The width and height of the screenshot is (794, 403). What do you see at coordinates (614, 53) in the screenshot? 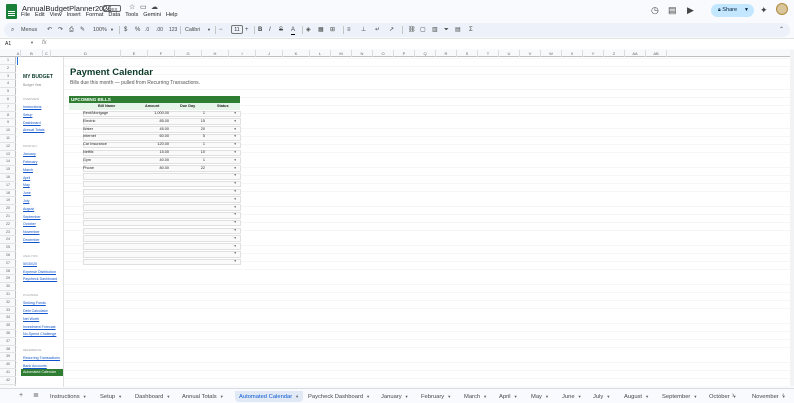
I see `column-header-z: Z` at bounding box center [614, 53].